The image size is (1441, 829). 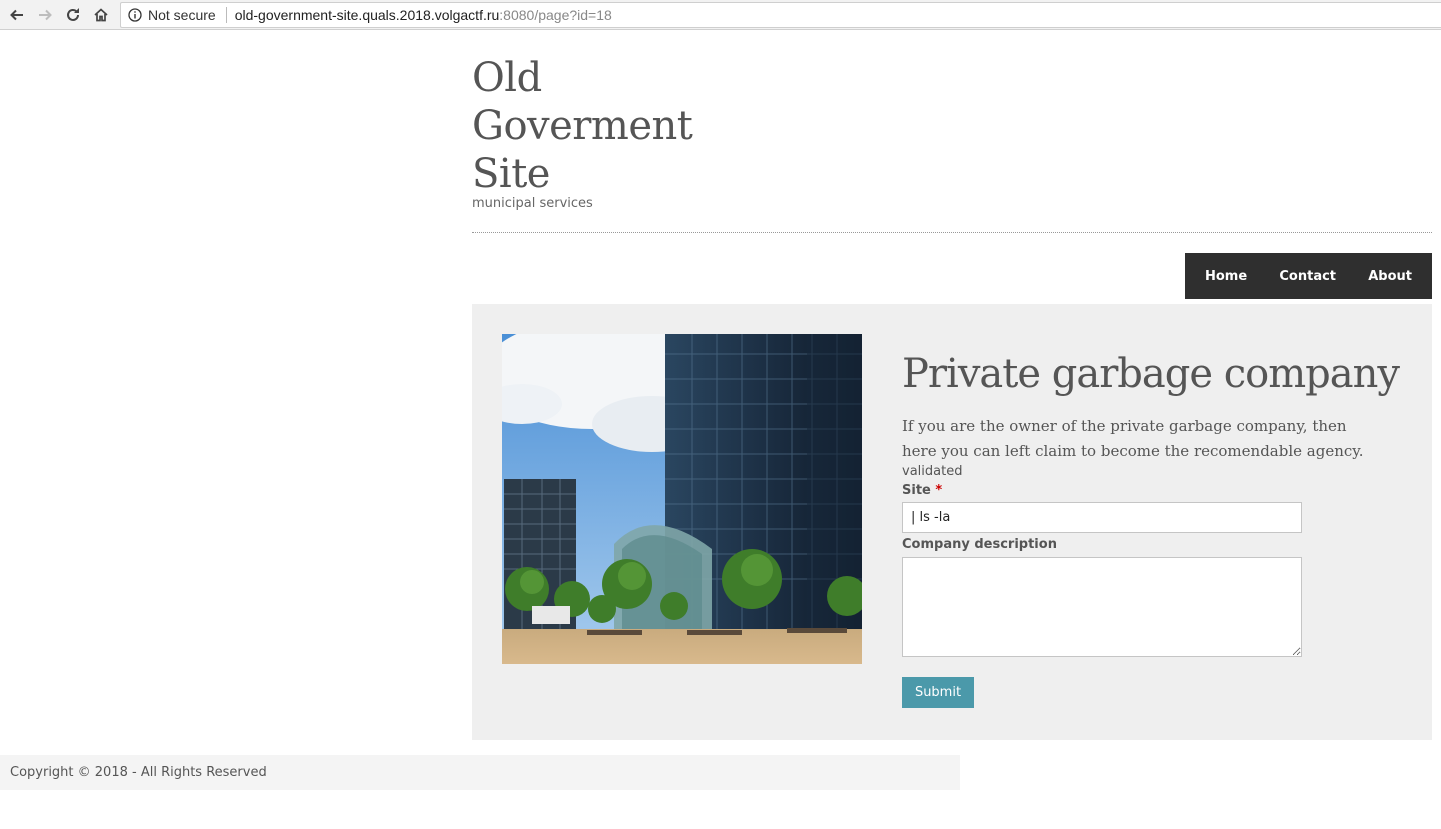 What do you see at coordinates (1390, 276) in the screenshot?
I see `menu-item-about: About` at bounding box center [1390, 276].